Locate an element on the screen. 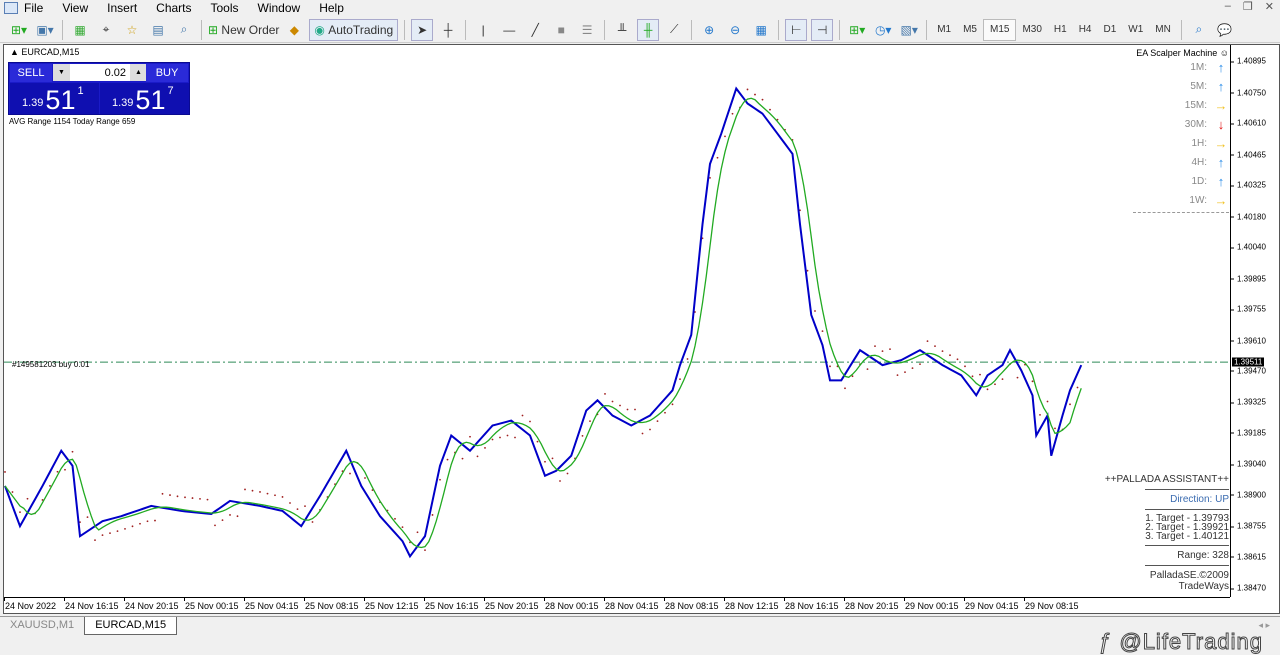  arrow-up-icon: ↑ is located at coordinates (1221, 67).